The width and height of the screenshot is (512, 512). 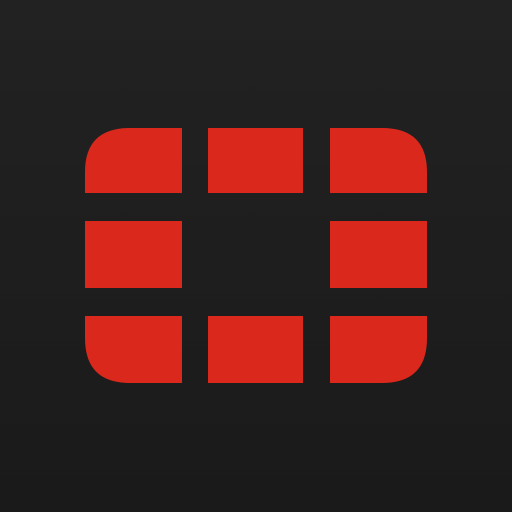 I want to click on logo-block-bottom-center, so click(x=255, y=349).